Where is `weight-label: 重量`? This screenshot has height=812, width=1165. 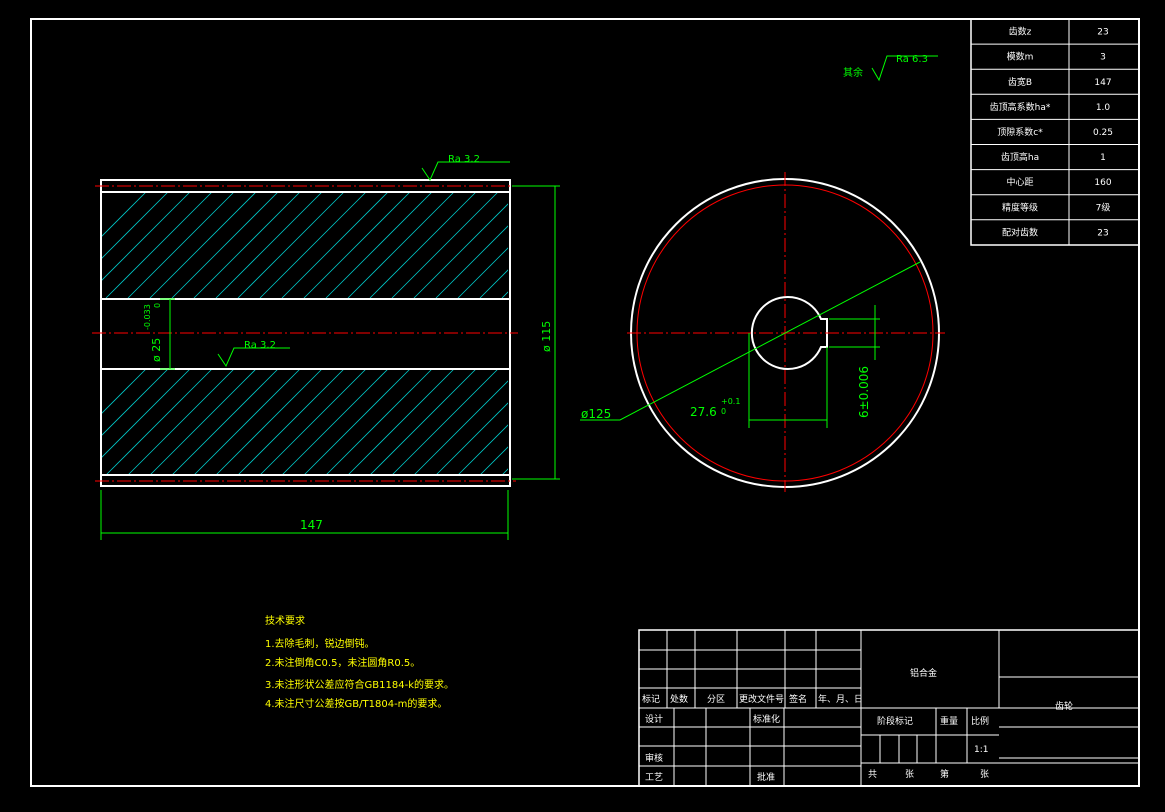 weight-label: 重量 is located at coordinates (949, 721).